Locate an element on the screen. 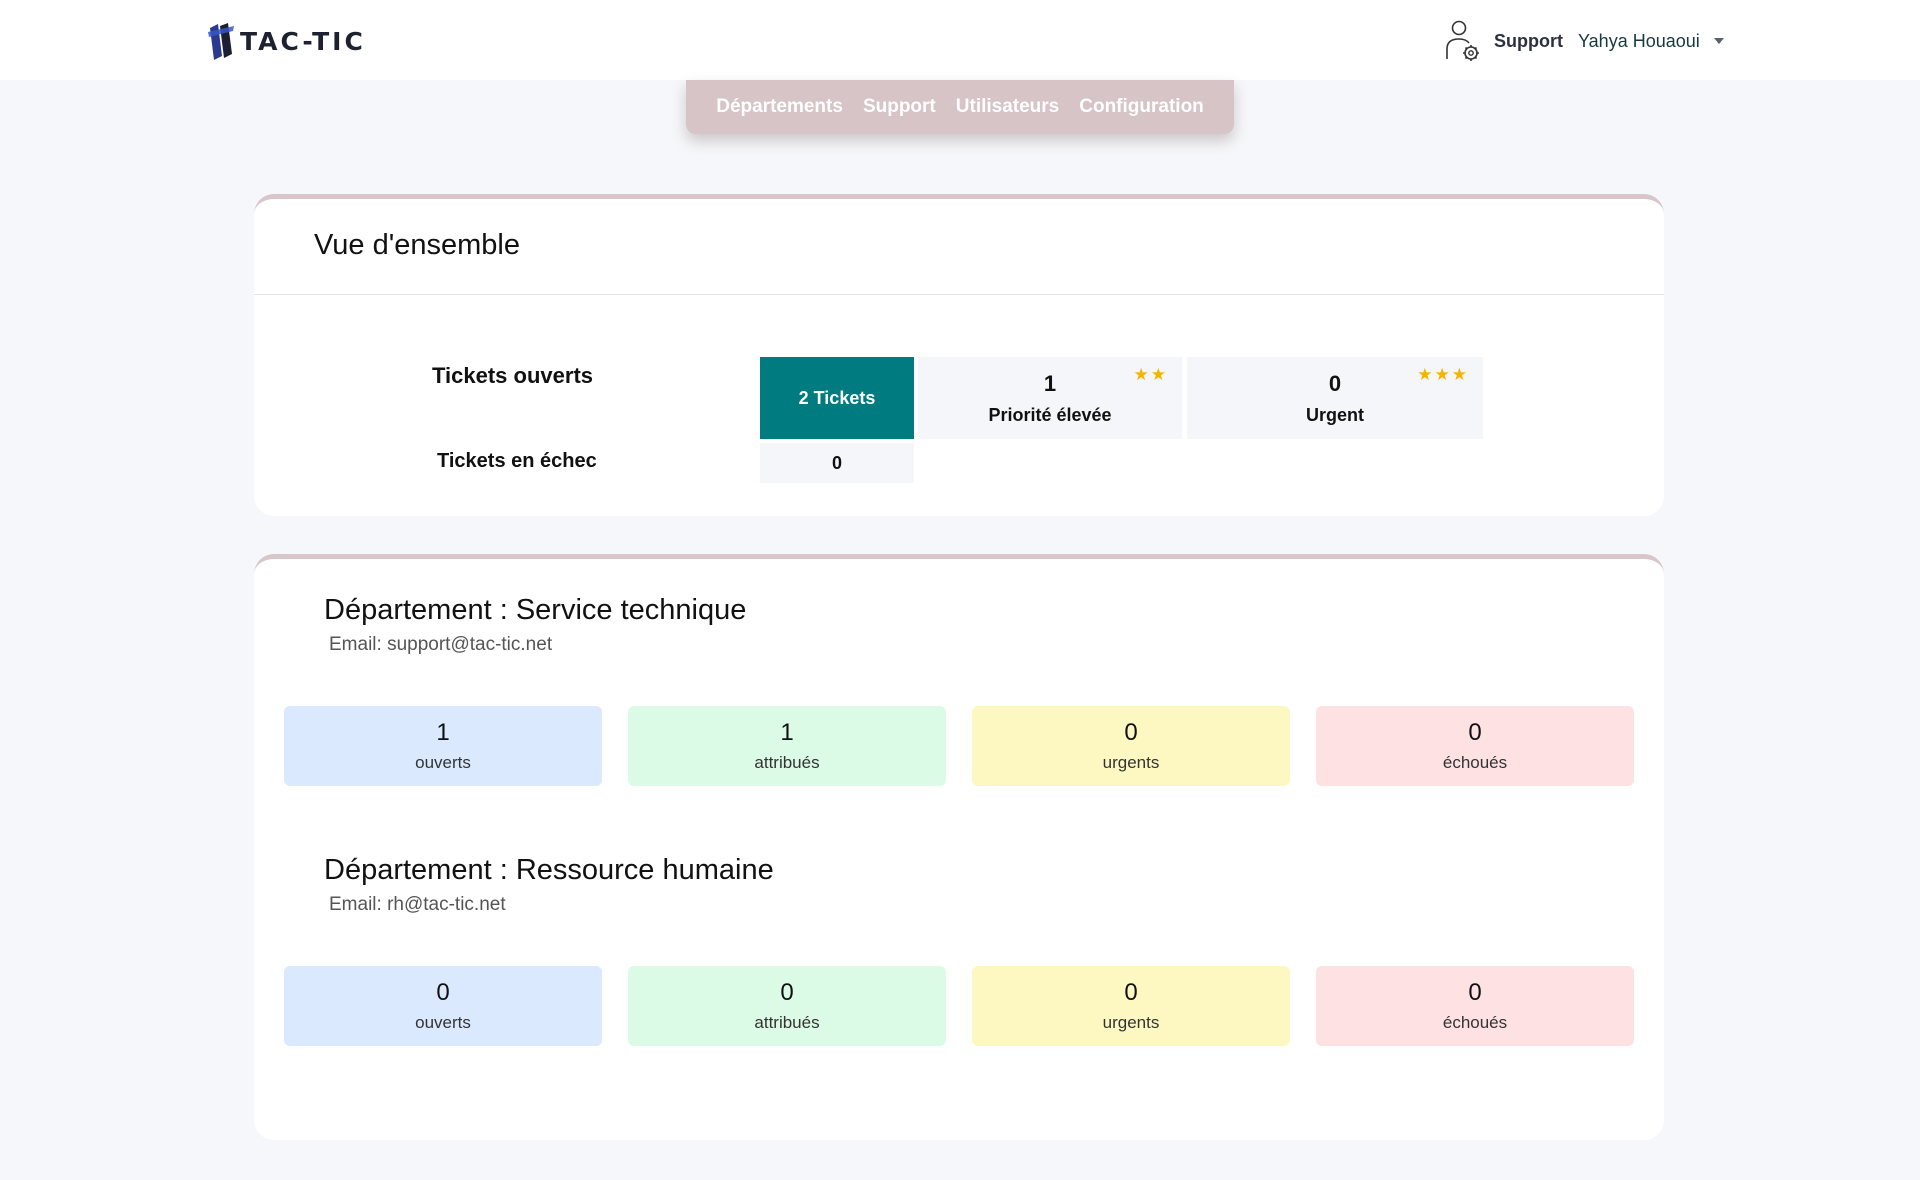 This screenshot has height=1180, width=1920. stat-open: 1 ouverts is located at coordinates (443, 746).